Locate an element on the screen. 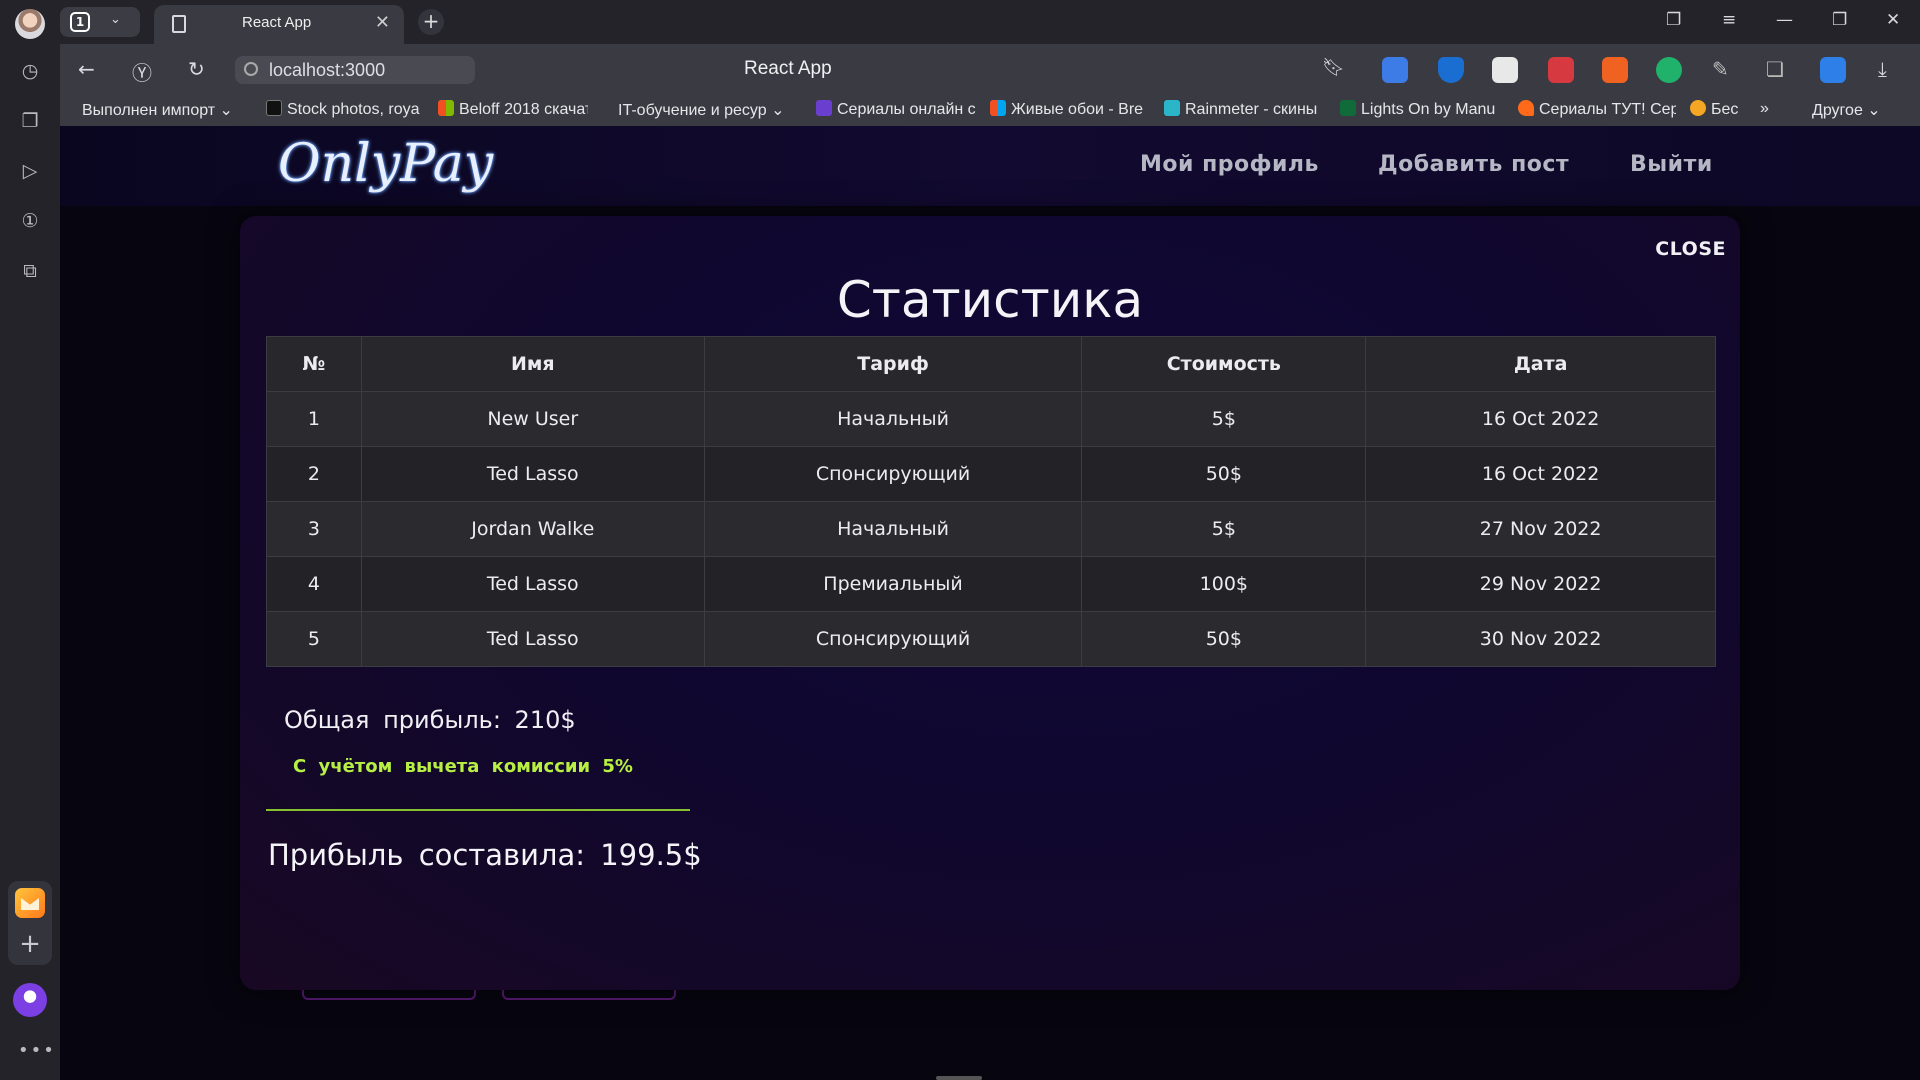 The height and width of the screenshot is (1080, 1920). browser-toolbar: ← Ⓨ ↻ localhost:3000 React App 🔖︎ ✎ ❏ ⤓ is located at coordinates (990, 70).